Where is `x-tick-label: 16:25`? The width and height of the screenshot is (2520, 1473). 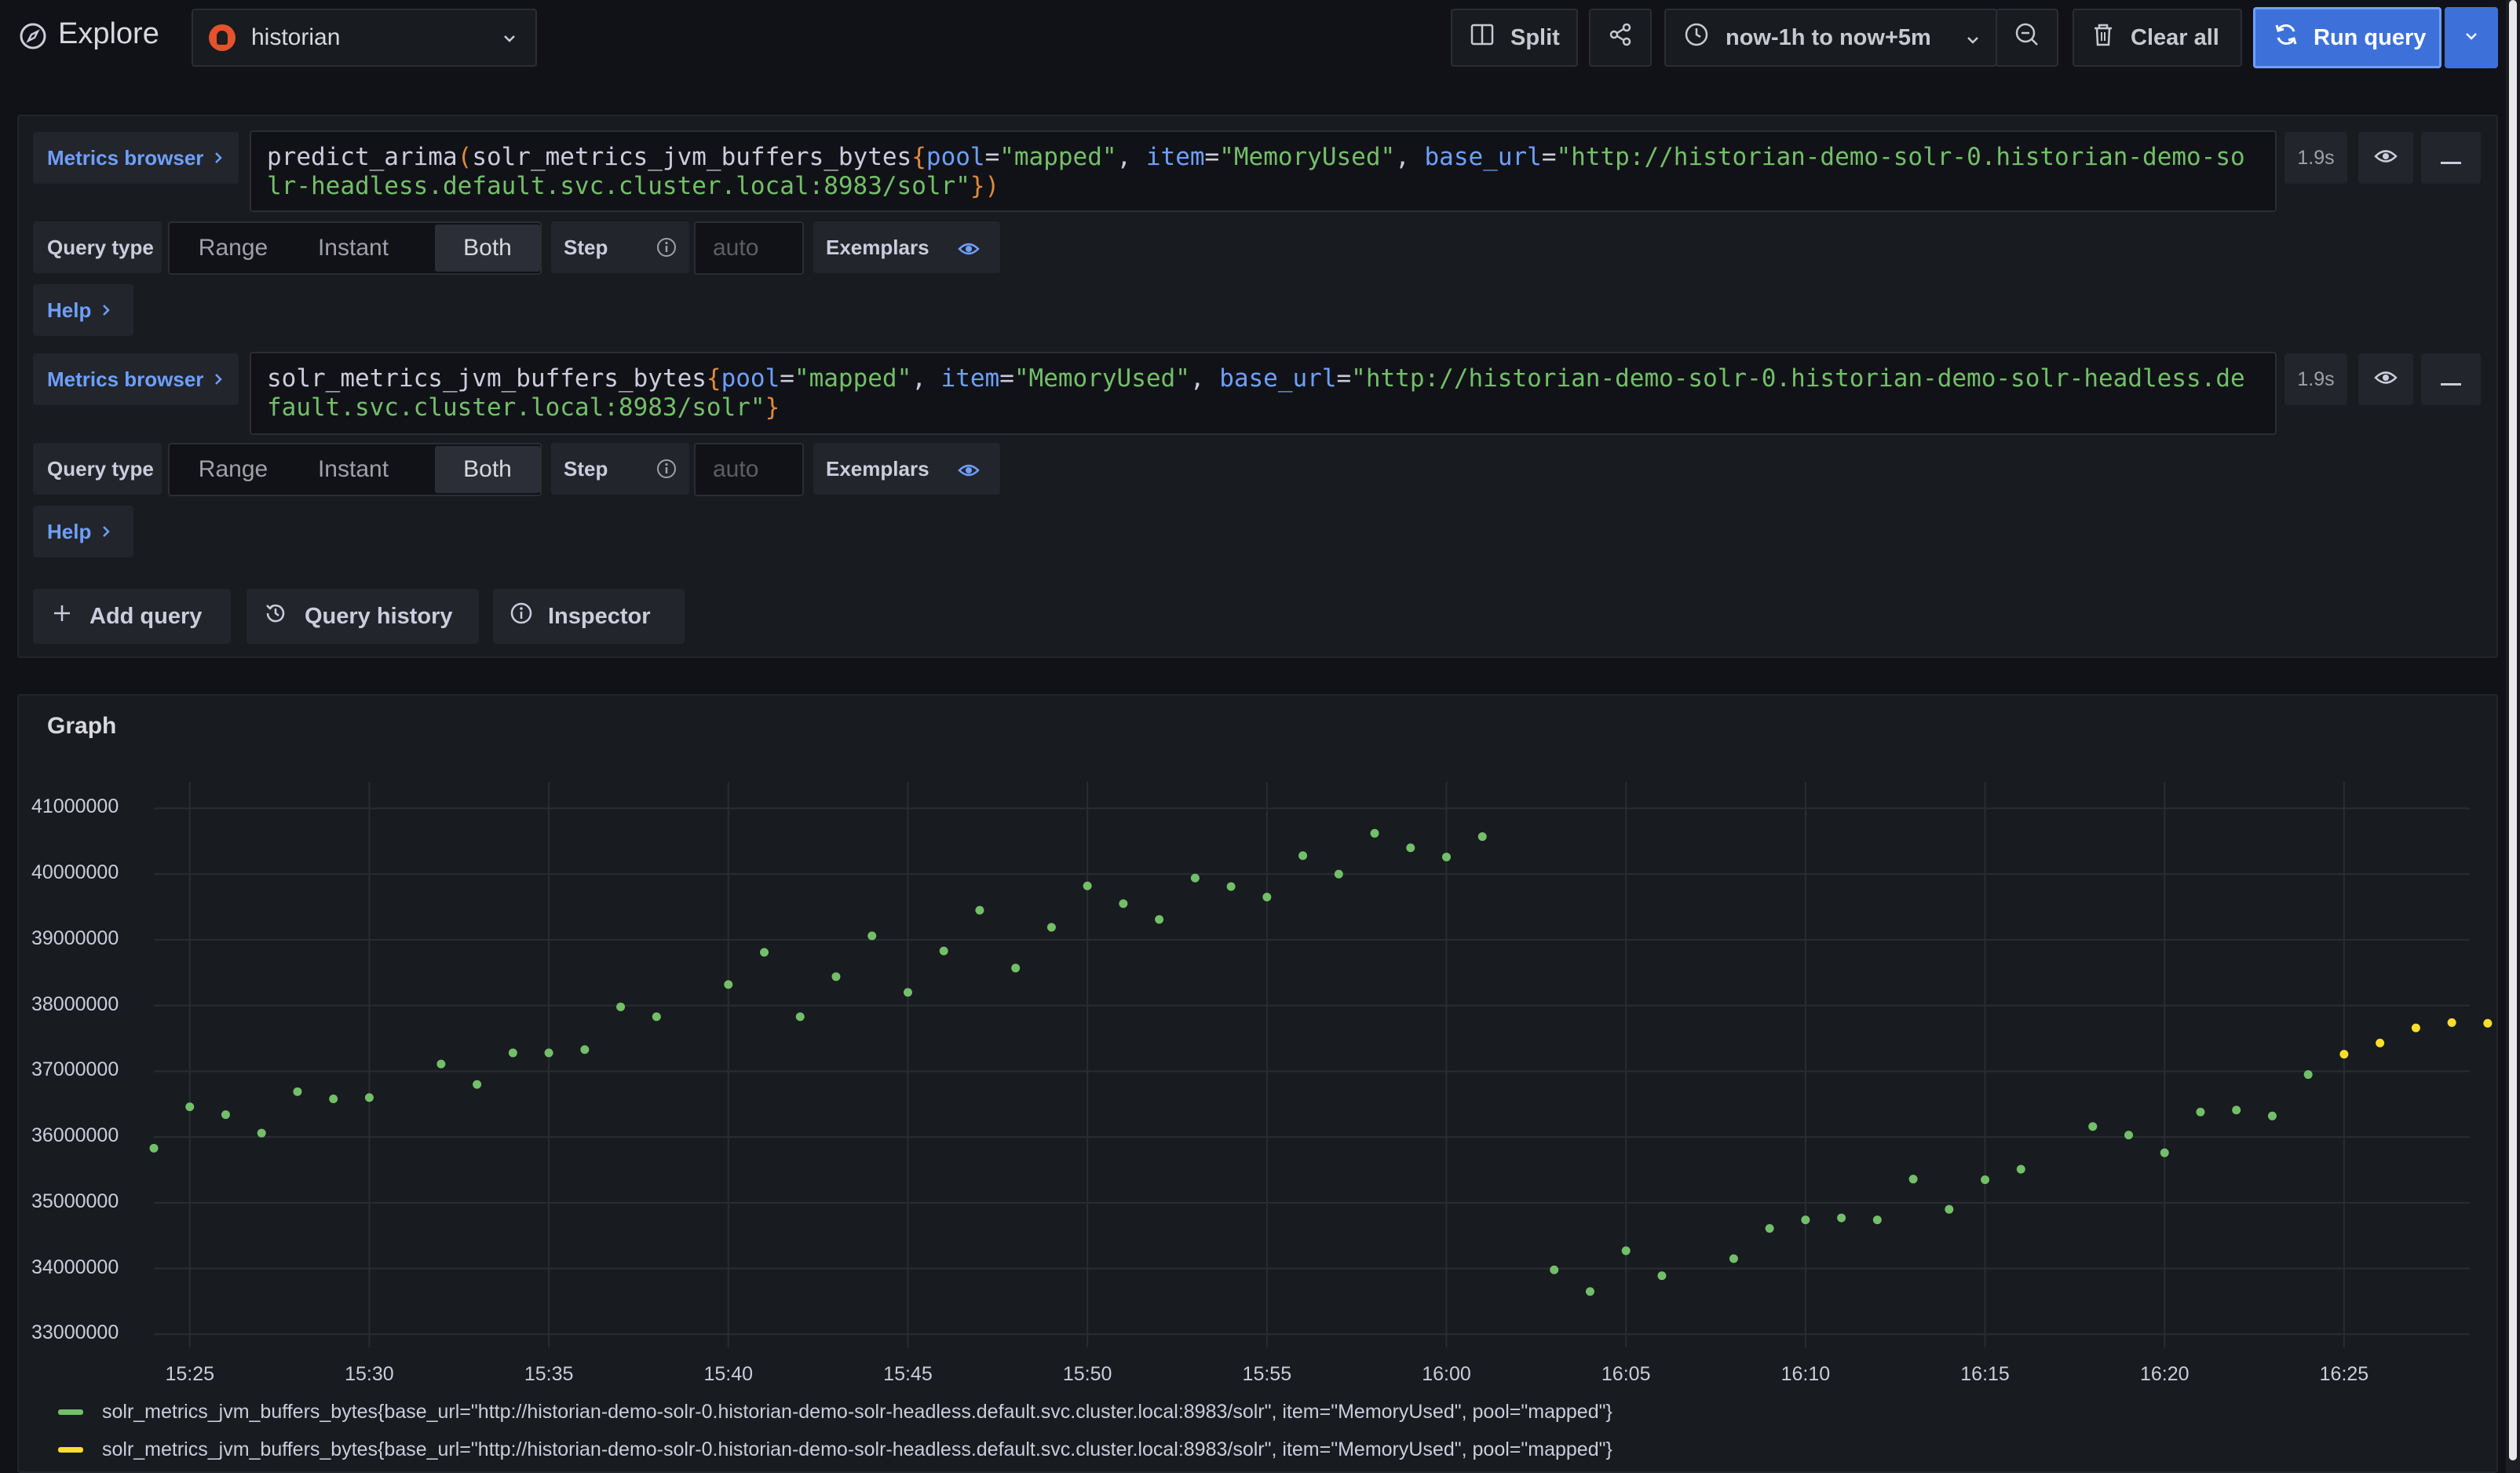 x-tick-label: 16:25 is located at coordinates (2344, 1374).